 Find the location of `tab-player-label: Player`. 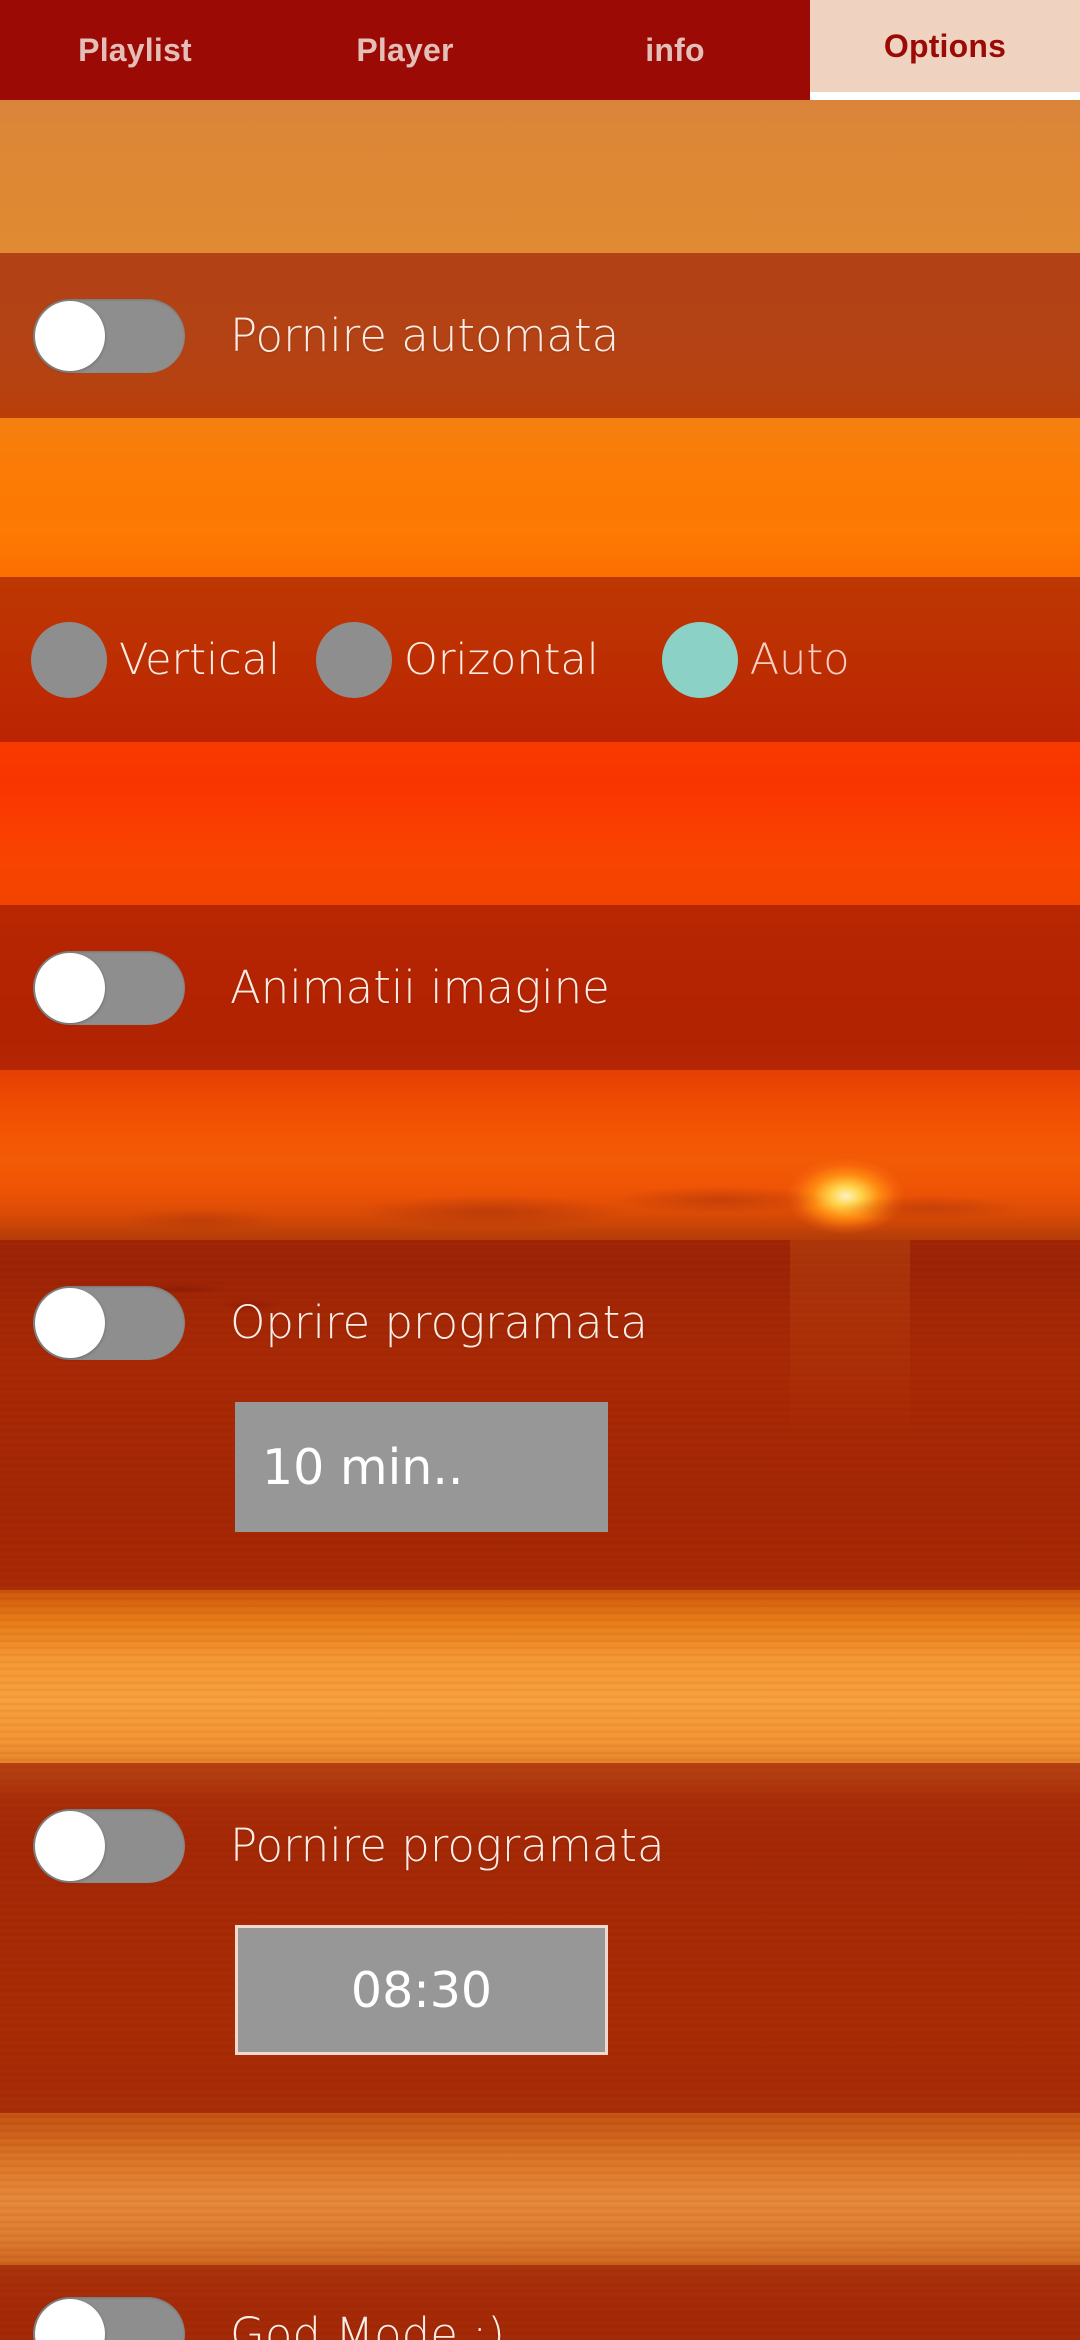

tab-player-label: Player is located at coordinates (405, 49).